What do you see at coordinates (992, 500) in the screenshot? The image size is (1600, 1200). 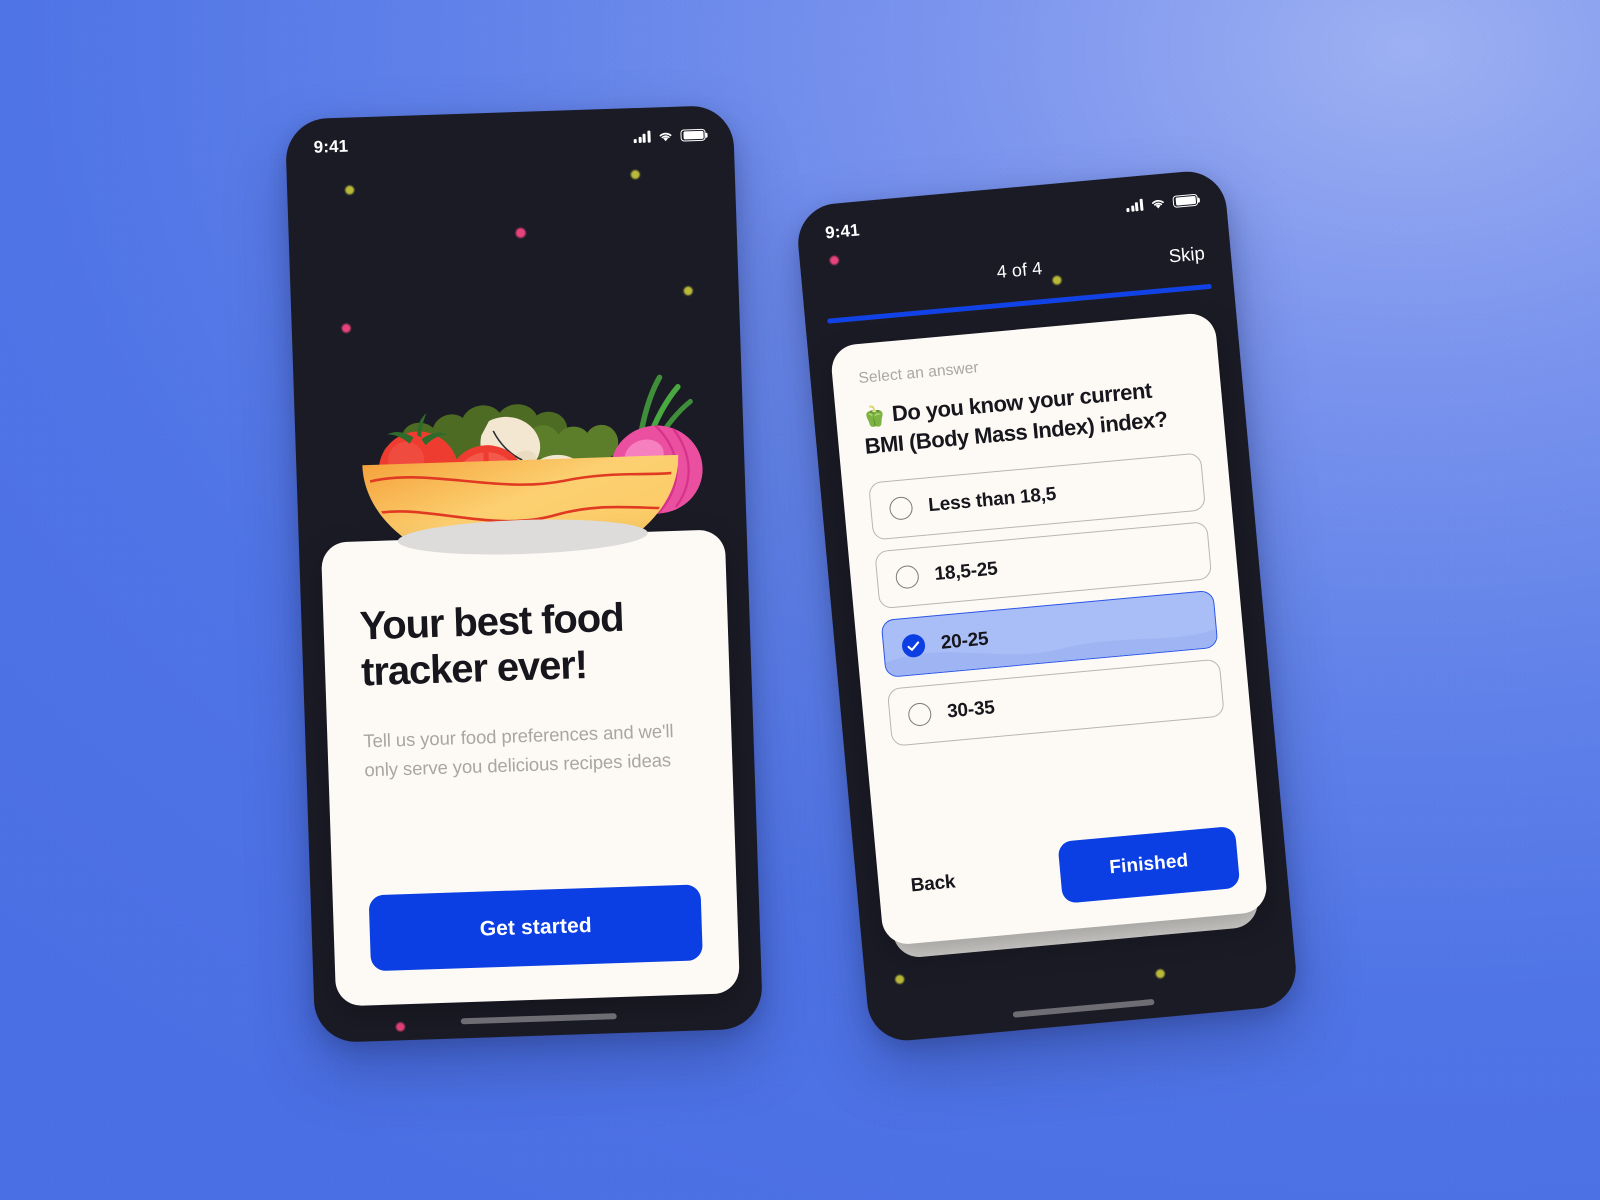 I see `answer-option-label: Less than 18,5` at bounding box center [992, 500].